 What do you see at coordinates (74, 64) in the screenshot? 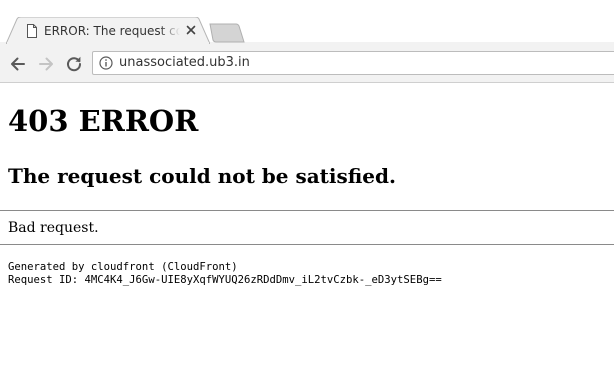
I see `reload-icon` at bounding box center [74, 64].